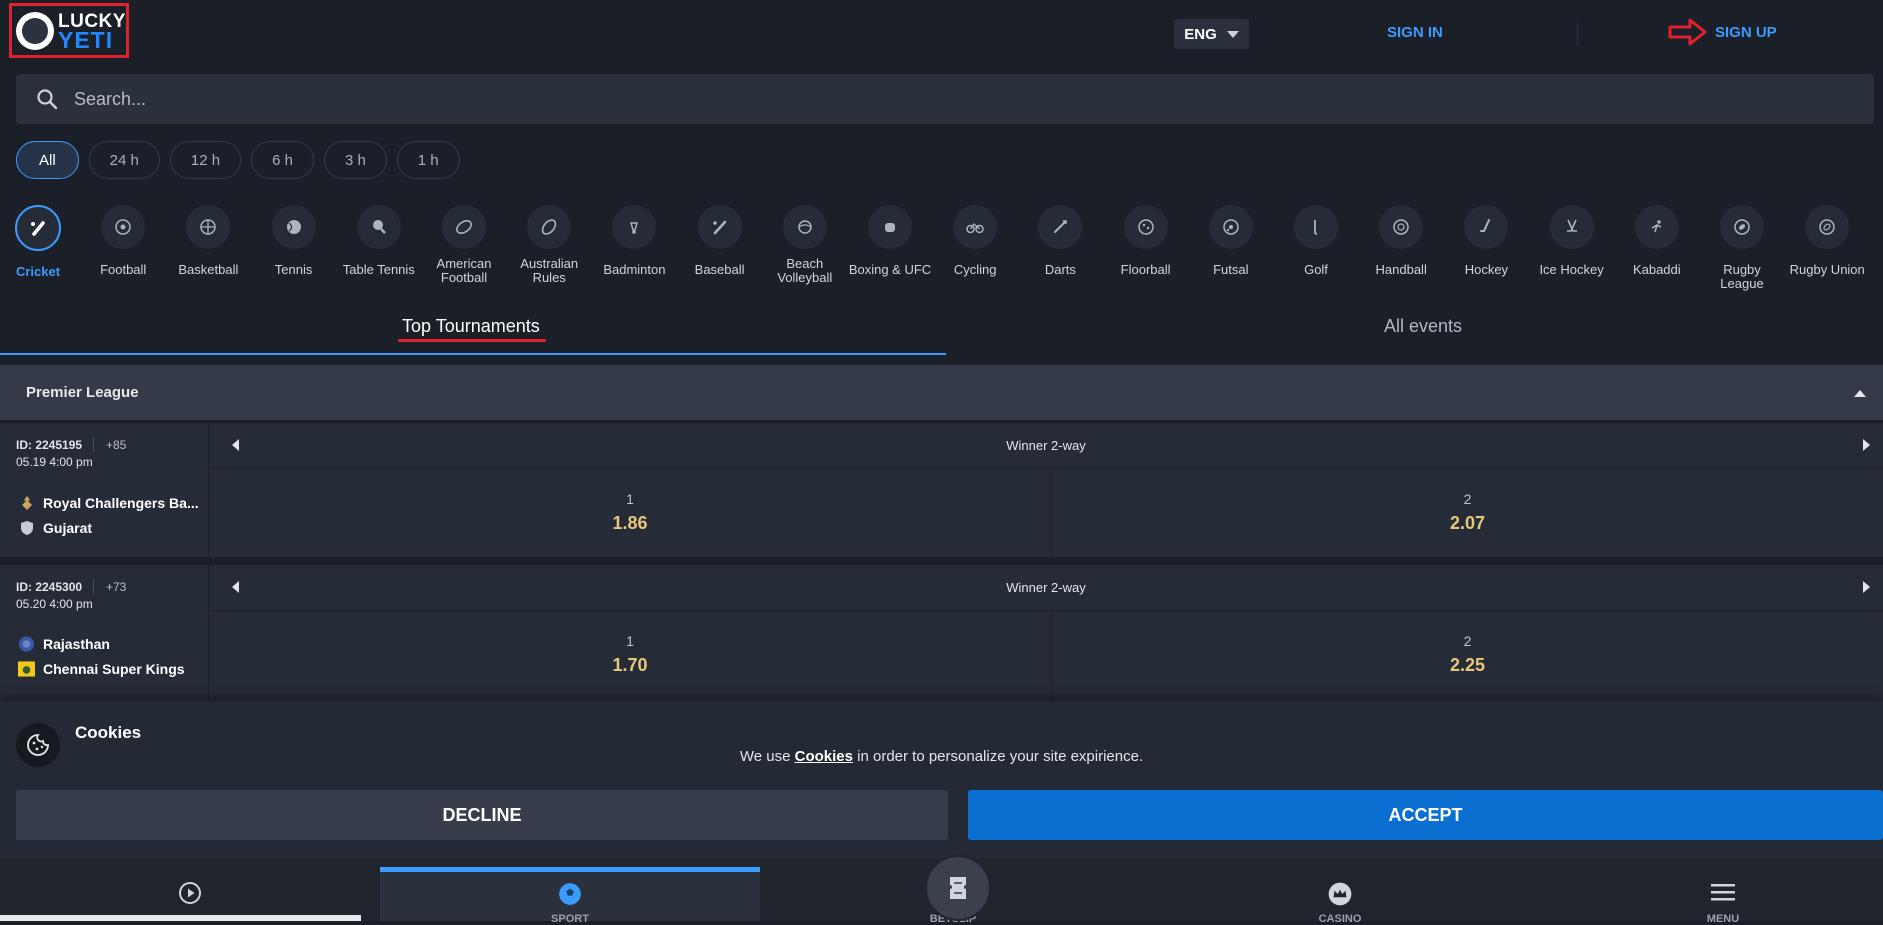  I want to click on american-football-icon, so click(464, 227).